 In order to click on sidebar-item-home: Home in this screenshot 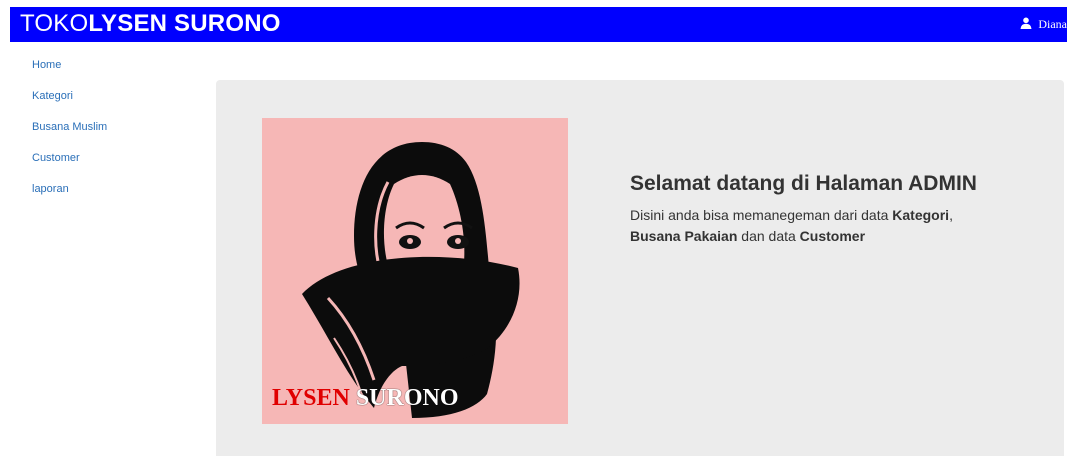, I will do `click(69, 65)`.